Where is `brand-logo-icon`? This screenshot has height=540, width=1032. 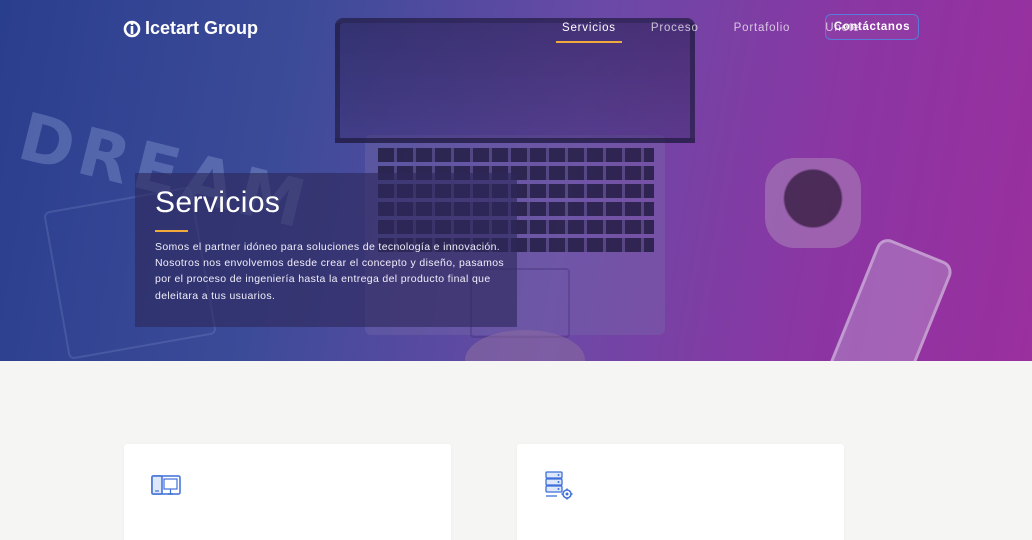
brand-logo-icon is located at coordinates (132, 28).